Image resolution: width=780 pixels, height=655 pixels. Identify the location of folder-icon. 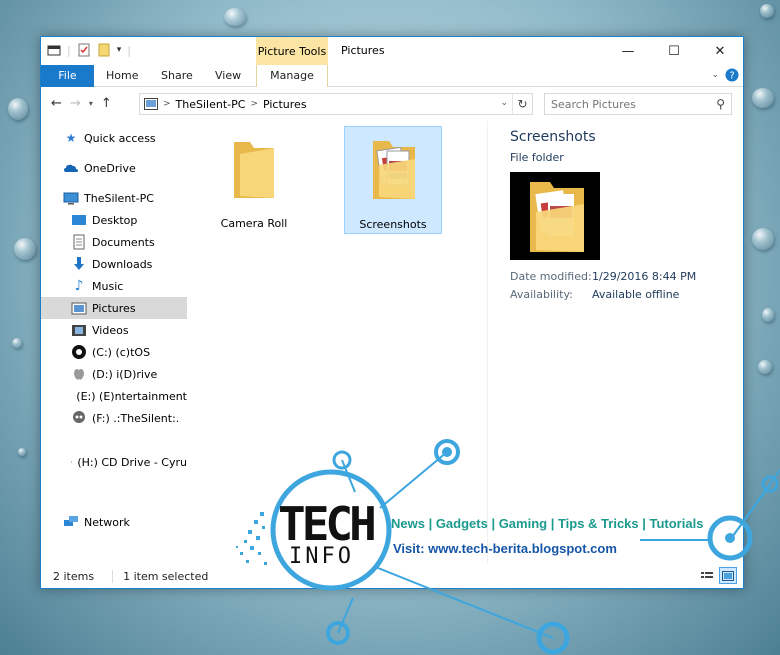
(254, 170).